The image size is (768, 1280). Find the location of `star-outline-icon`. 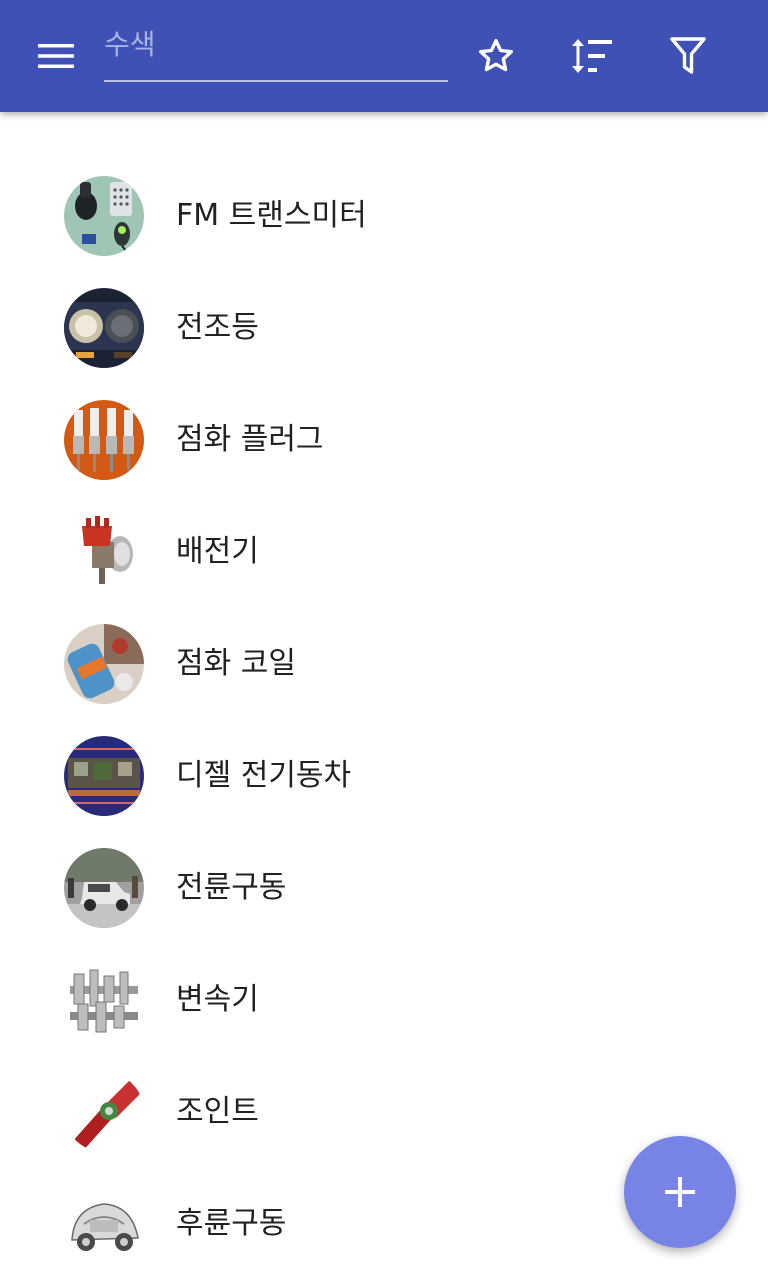

star-outline-icon is located at coordinates (496, 55).